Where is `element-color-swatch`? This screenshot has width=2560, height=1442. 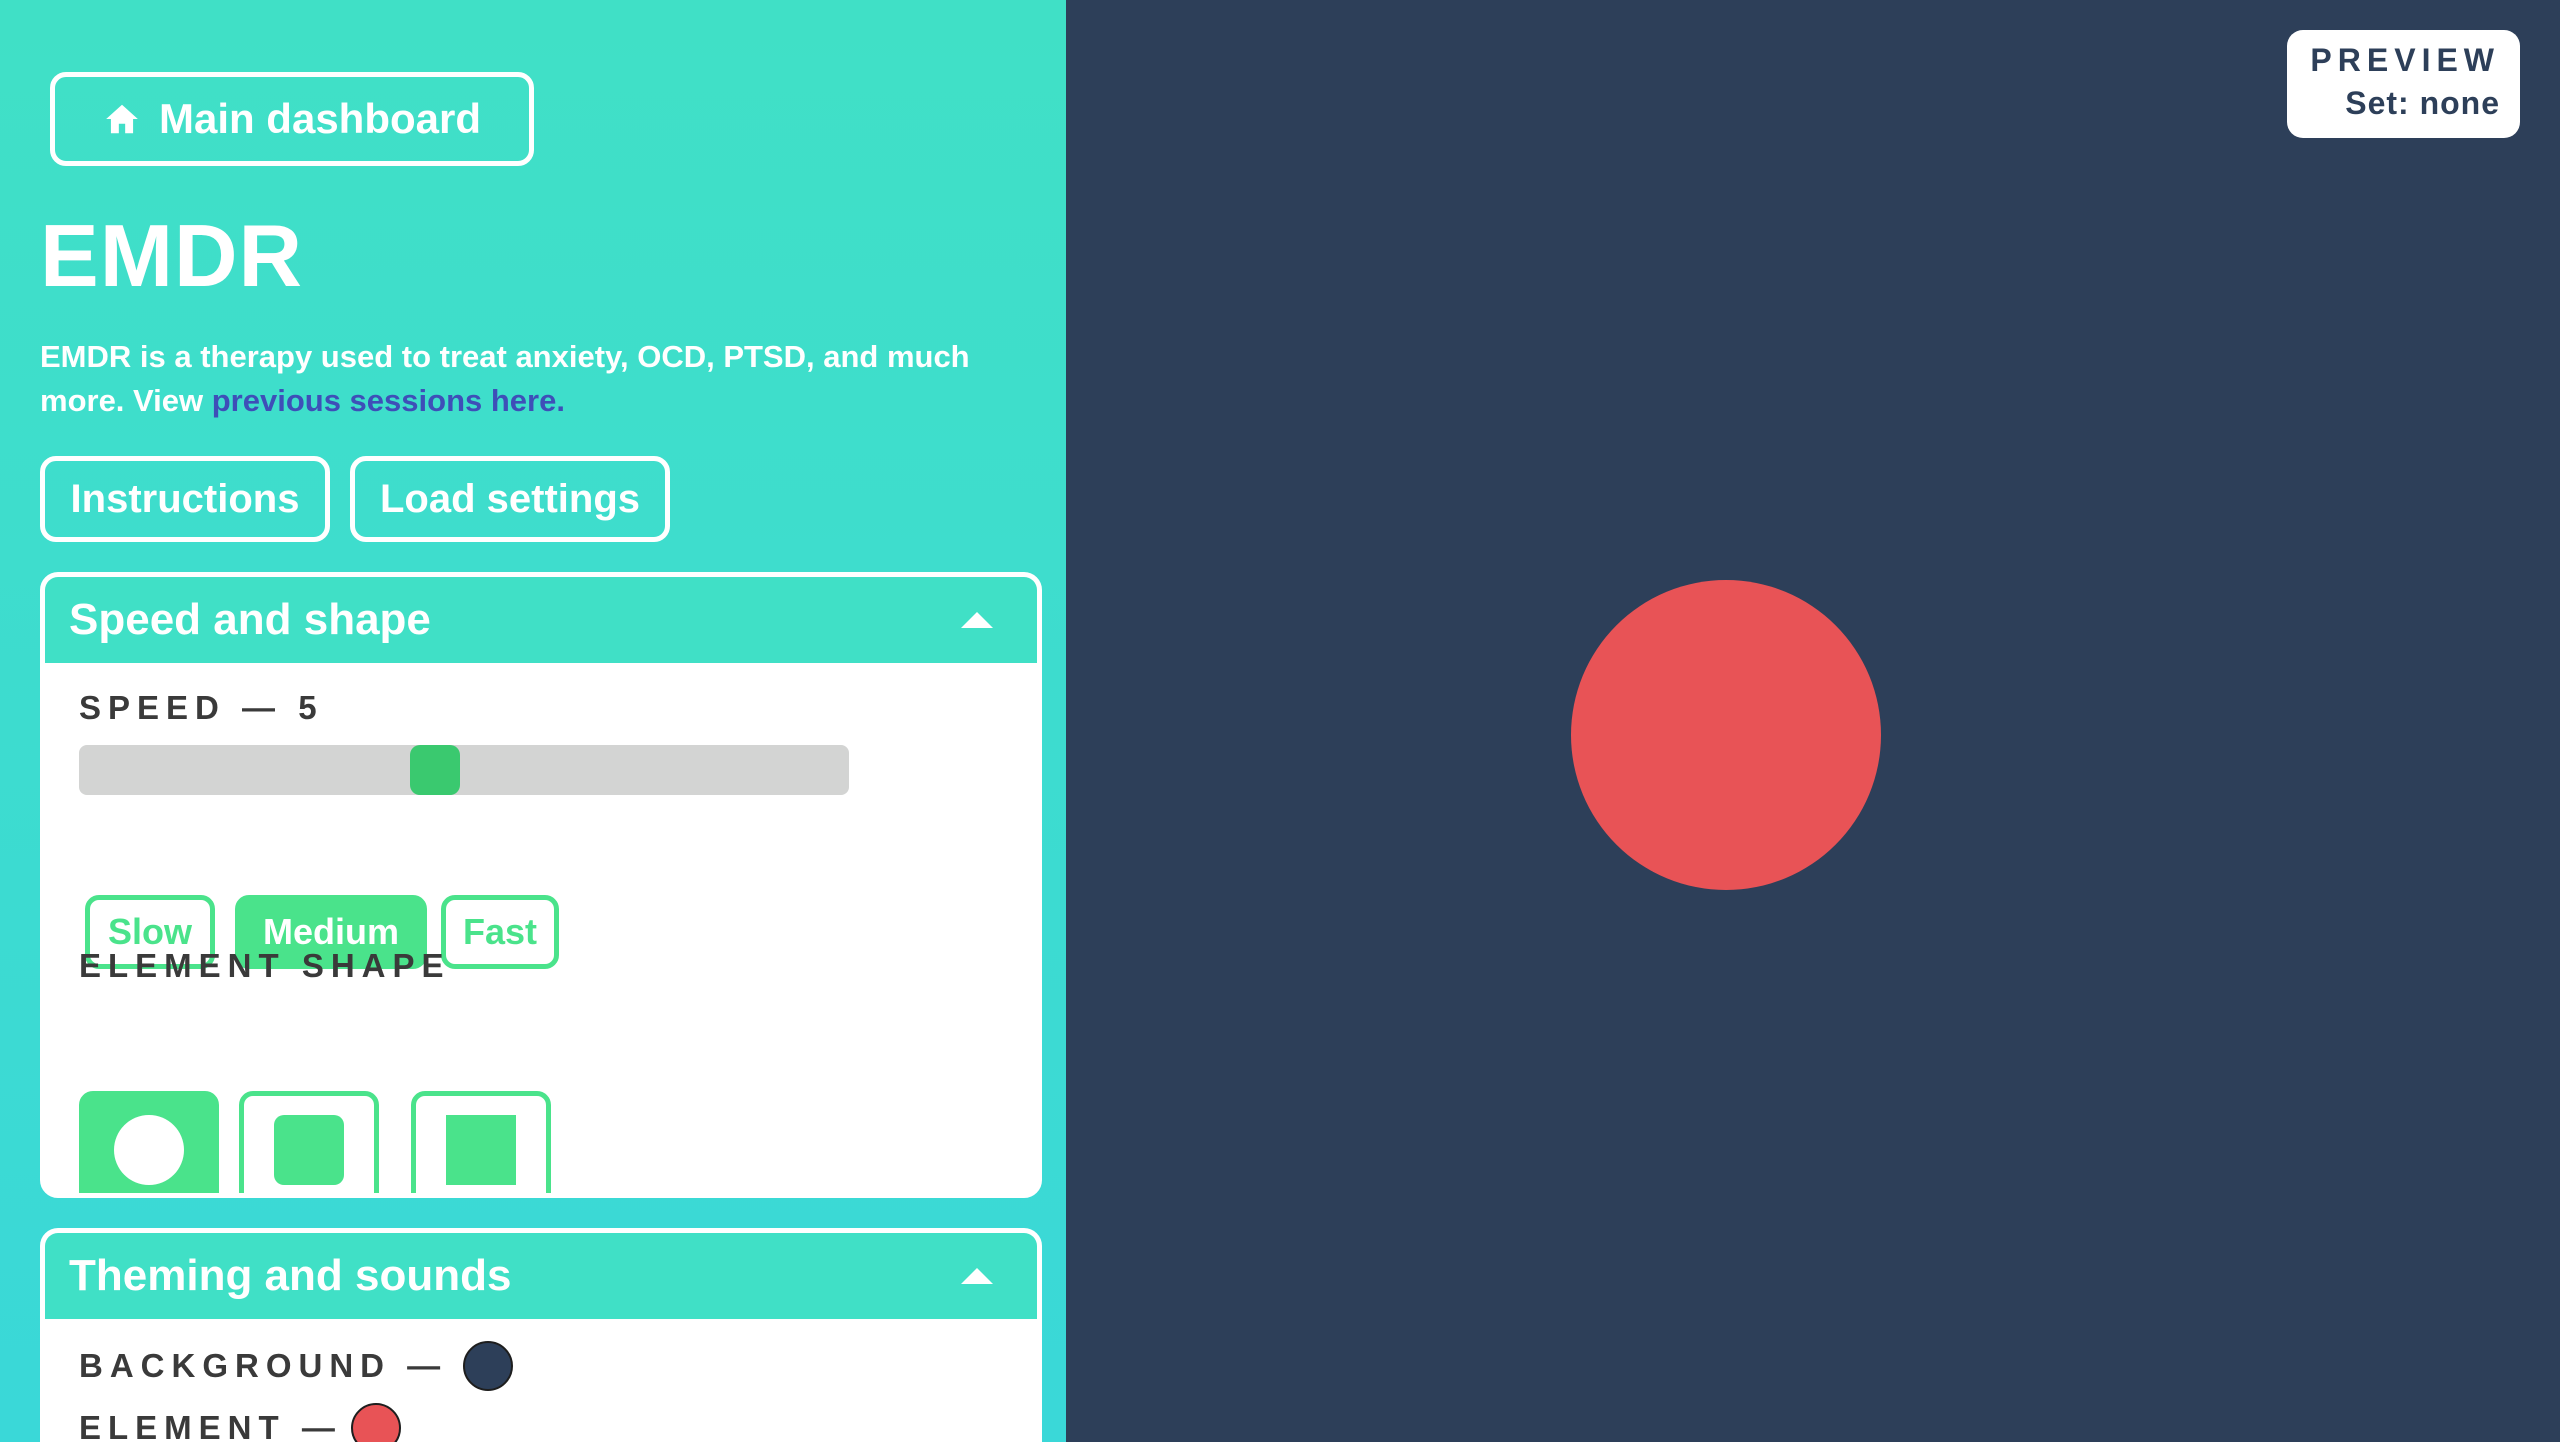 element-color-swatch is located at coordinates (376, 1422).